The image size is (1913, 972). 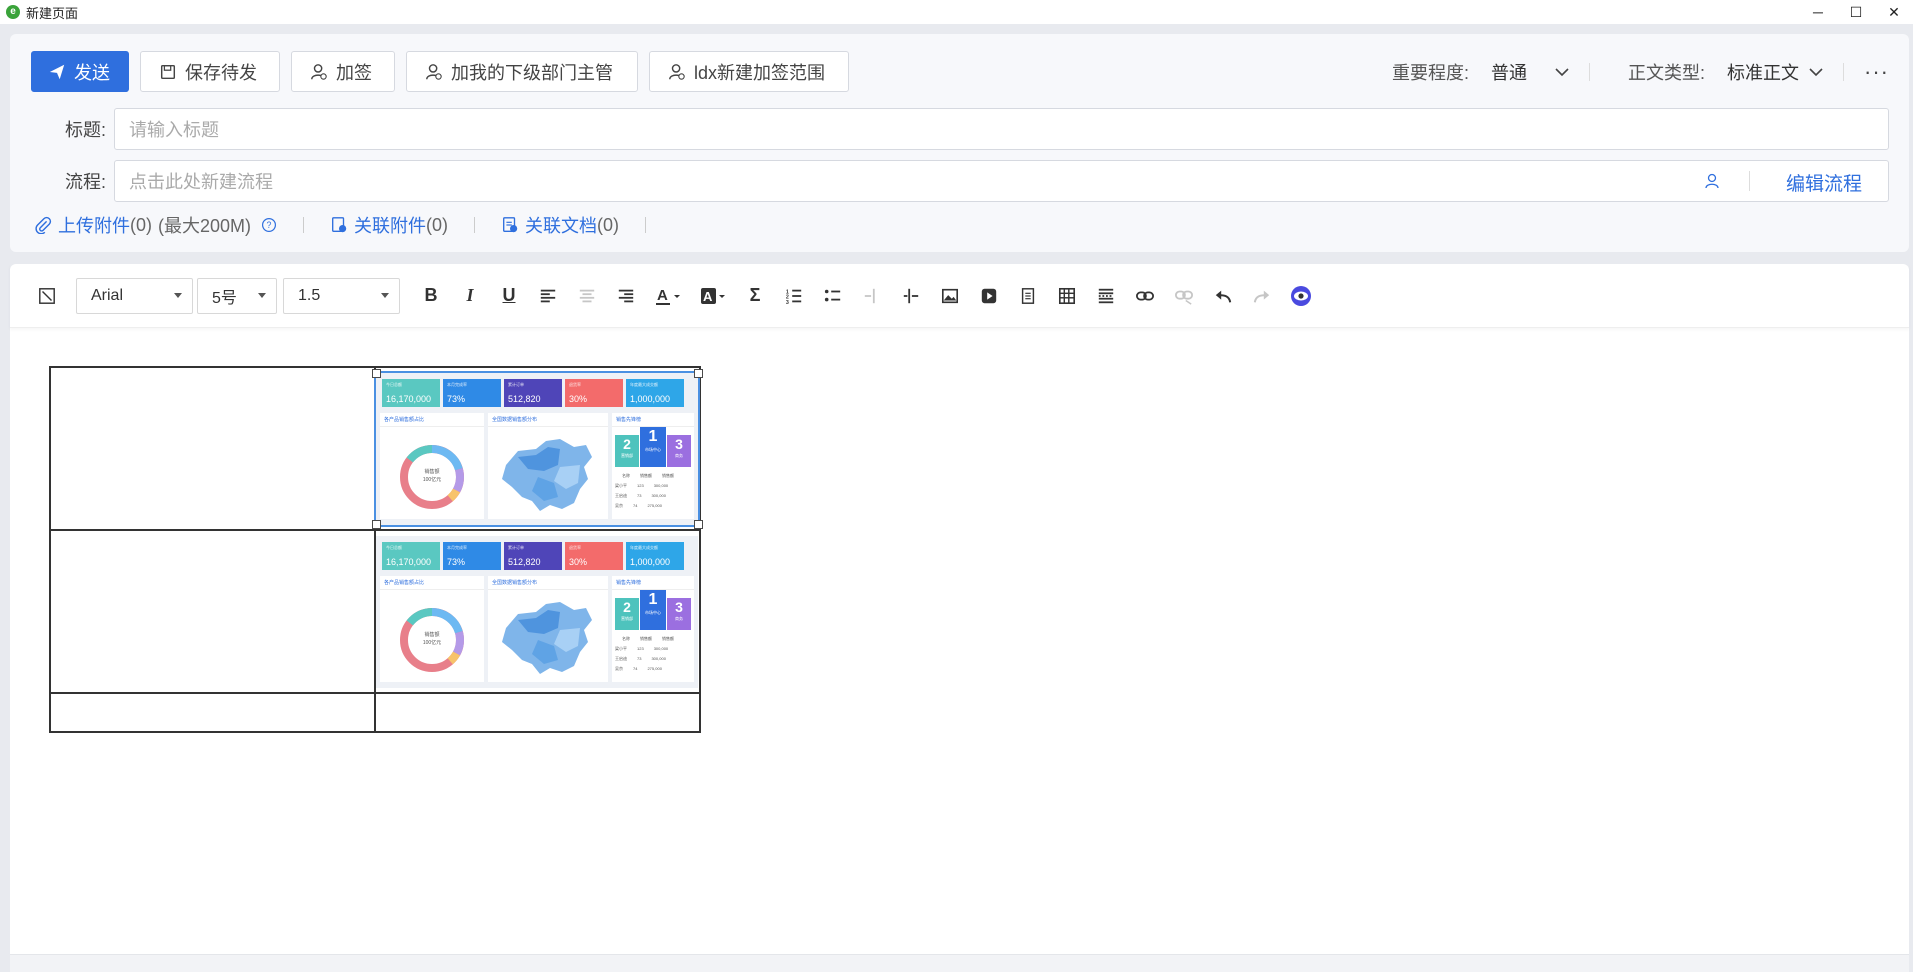 I want to click on title-input: 请输入标题, so click(x=1001, y=129).